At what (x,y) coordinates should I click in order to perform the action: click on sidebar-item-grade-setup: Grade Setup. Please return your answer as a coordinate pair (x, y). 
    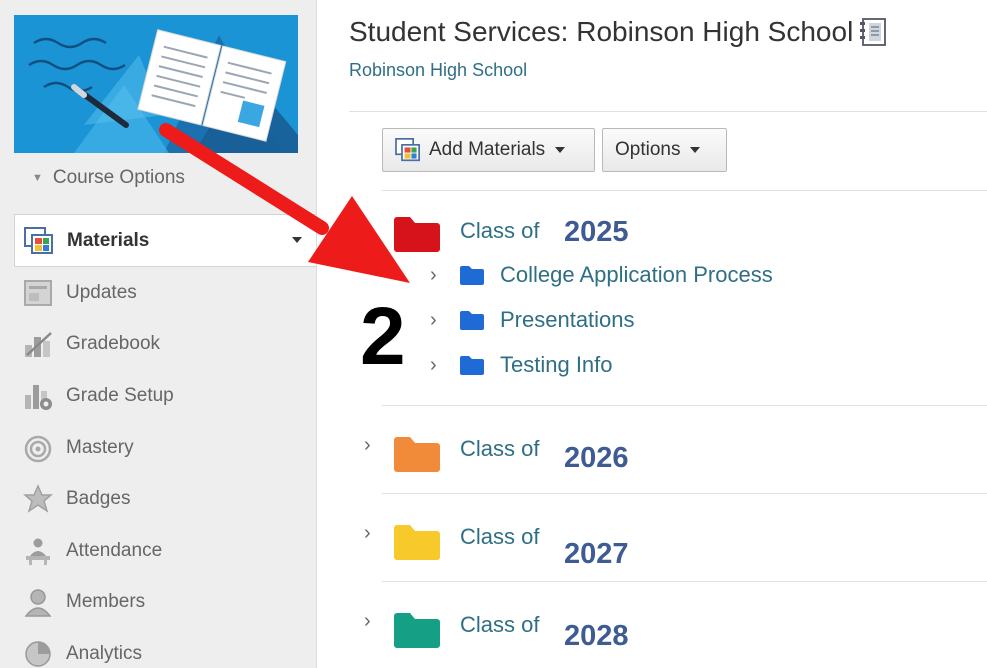
    Looking at the image, I should click on (165, 396).